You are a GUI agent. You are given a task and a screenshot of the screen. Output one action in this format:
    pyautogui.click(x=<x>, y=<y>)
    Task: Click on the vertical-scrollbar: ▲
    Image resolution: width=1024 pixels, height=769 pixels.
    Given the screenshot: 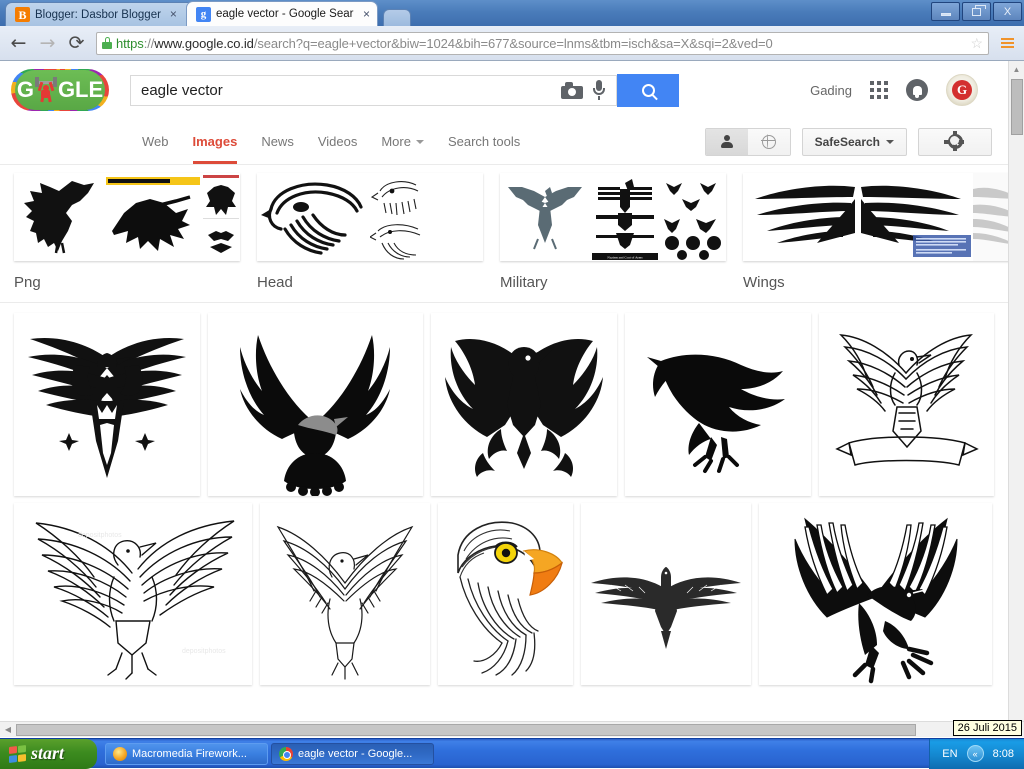 What is the action you would take?
    pyautogui.click(x=1016, y=391)
    